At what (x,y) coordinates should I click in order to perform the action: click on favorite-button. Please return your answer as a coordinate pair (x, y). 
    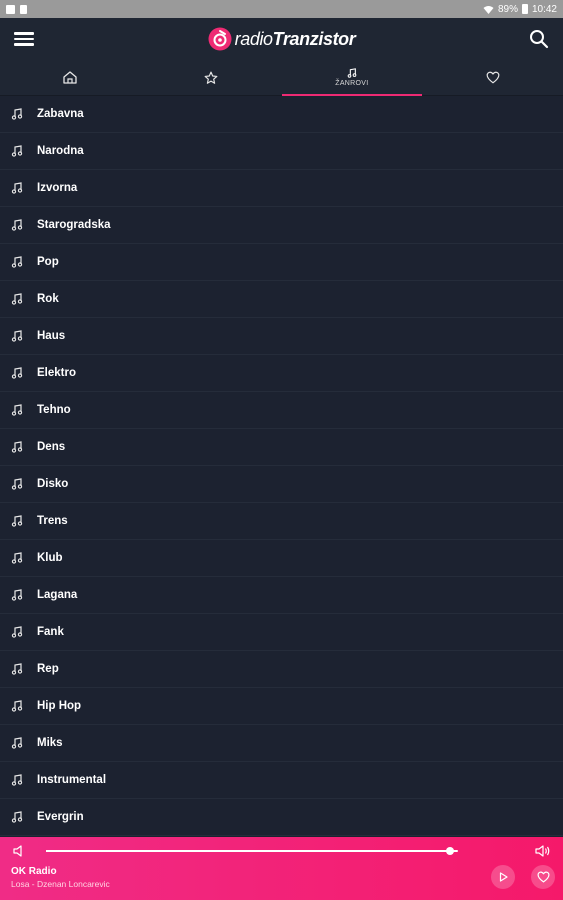
    Looking at the image, I should click on (543, 877).